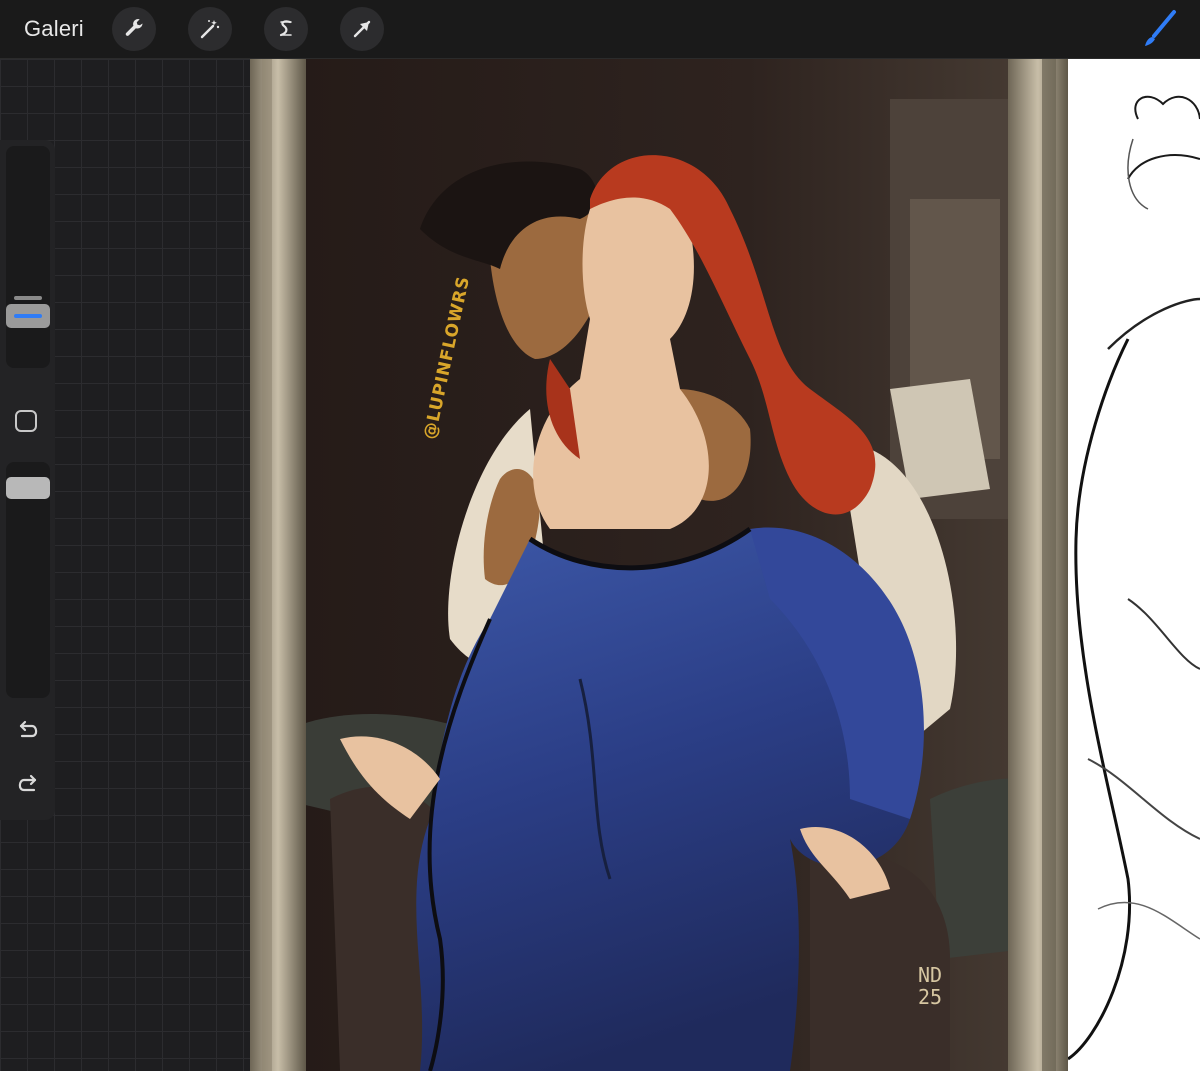 This screenshot has height=1071, width=1200. I want to click on redo-button, so click(28, 785).